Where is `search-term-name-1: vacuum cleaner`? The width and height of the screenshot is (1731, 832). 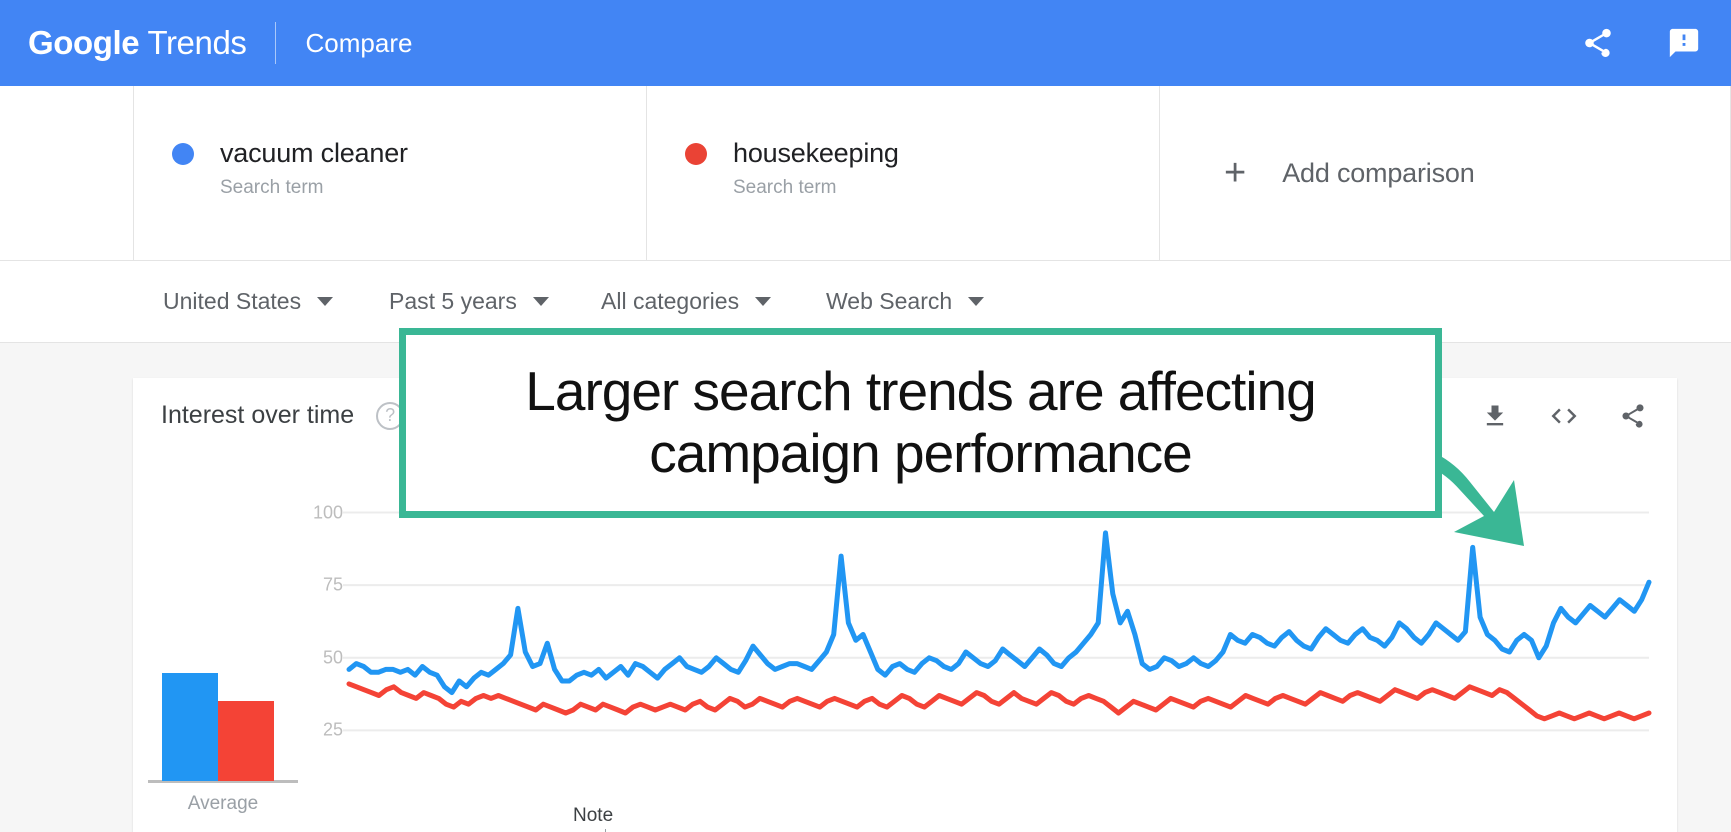
search-term-name-1: vacuum cleaner is located at coordinates (314, 153).